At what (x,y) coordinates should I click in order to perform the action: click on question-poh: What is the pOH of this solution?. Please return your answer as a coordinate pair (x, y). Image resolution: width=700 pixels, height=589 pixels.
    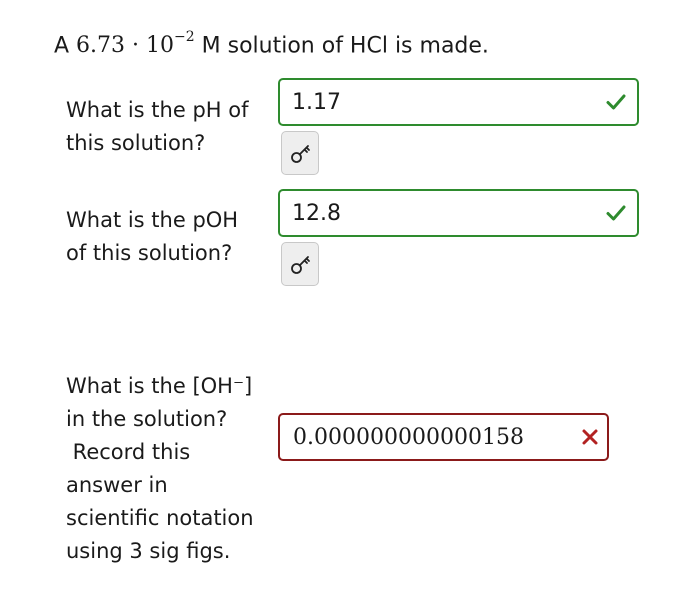
    Looking at the image, I should click on (152, 237).